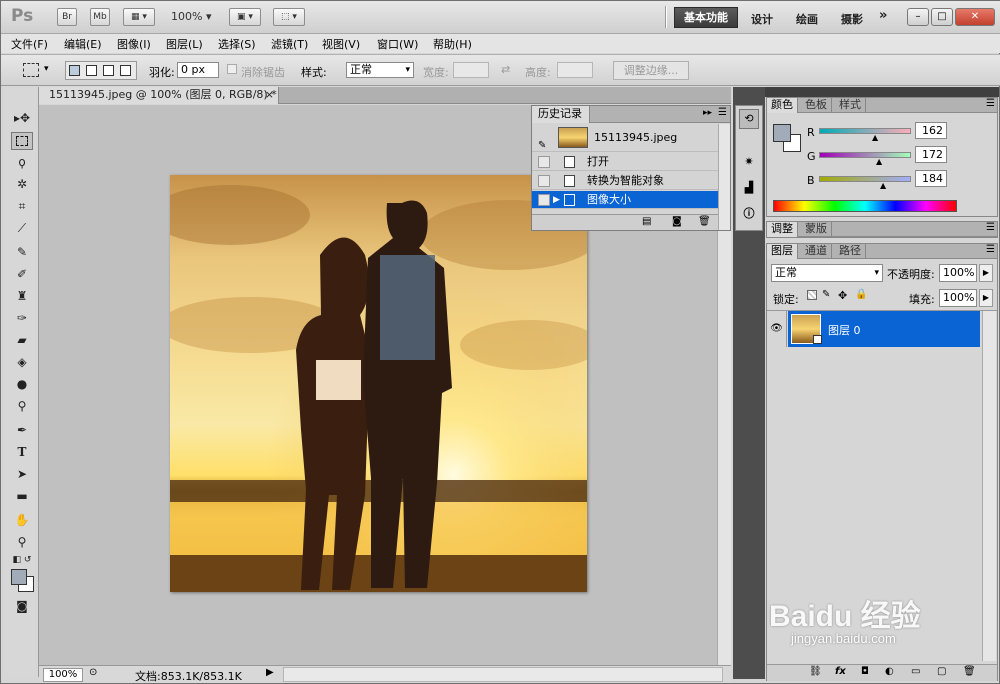 The image size is (1000, 684). What do you see at coordinates (74, 70) in the screenshot?
I see `new-selection-icon` at bounding box center [74, 70].